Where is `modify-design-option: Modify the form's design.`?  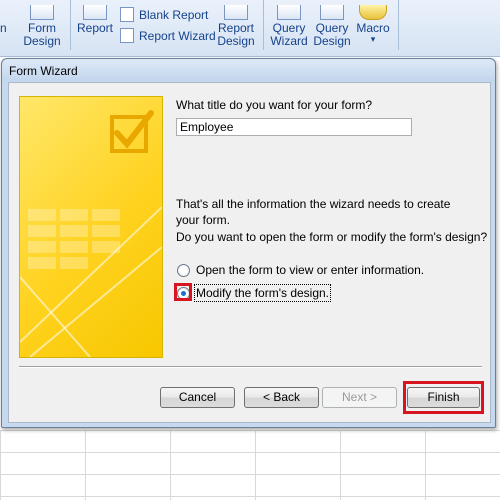
modify-design-option: Modify the form's design. is located at coordinates (254, 293).